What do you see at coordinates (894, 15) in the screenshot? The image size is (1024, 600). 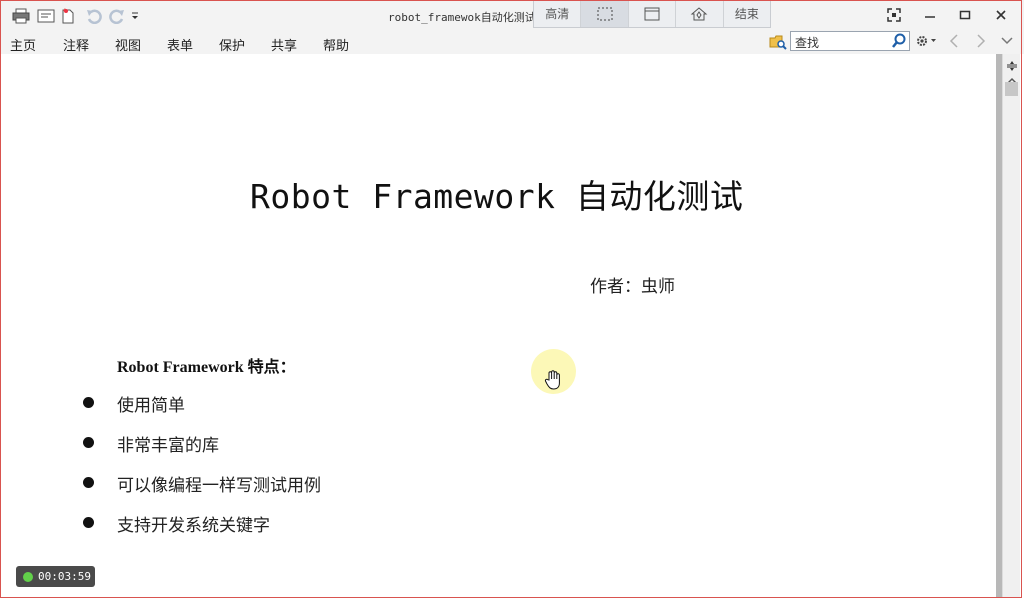 I see `fullscreen-icon` at bounding box center [894, 15].